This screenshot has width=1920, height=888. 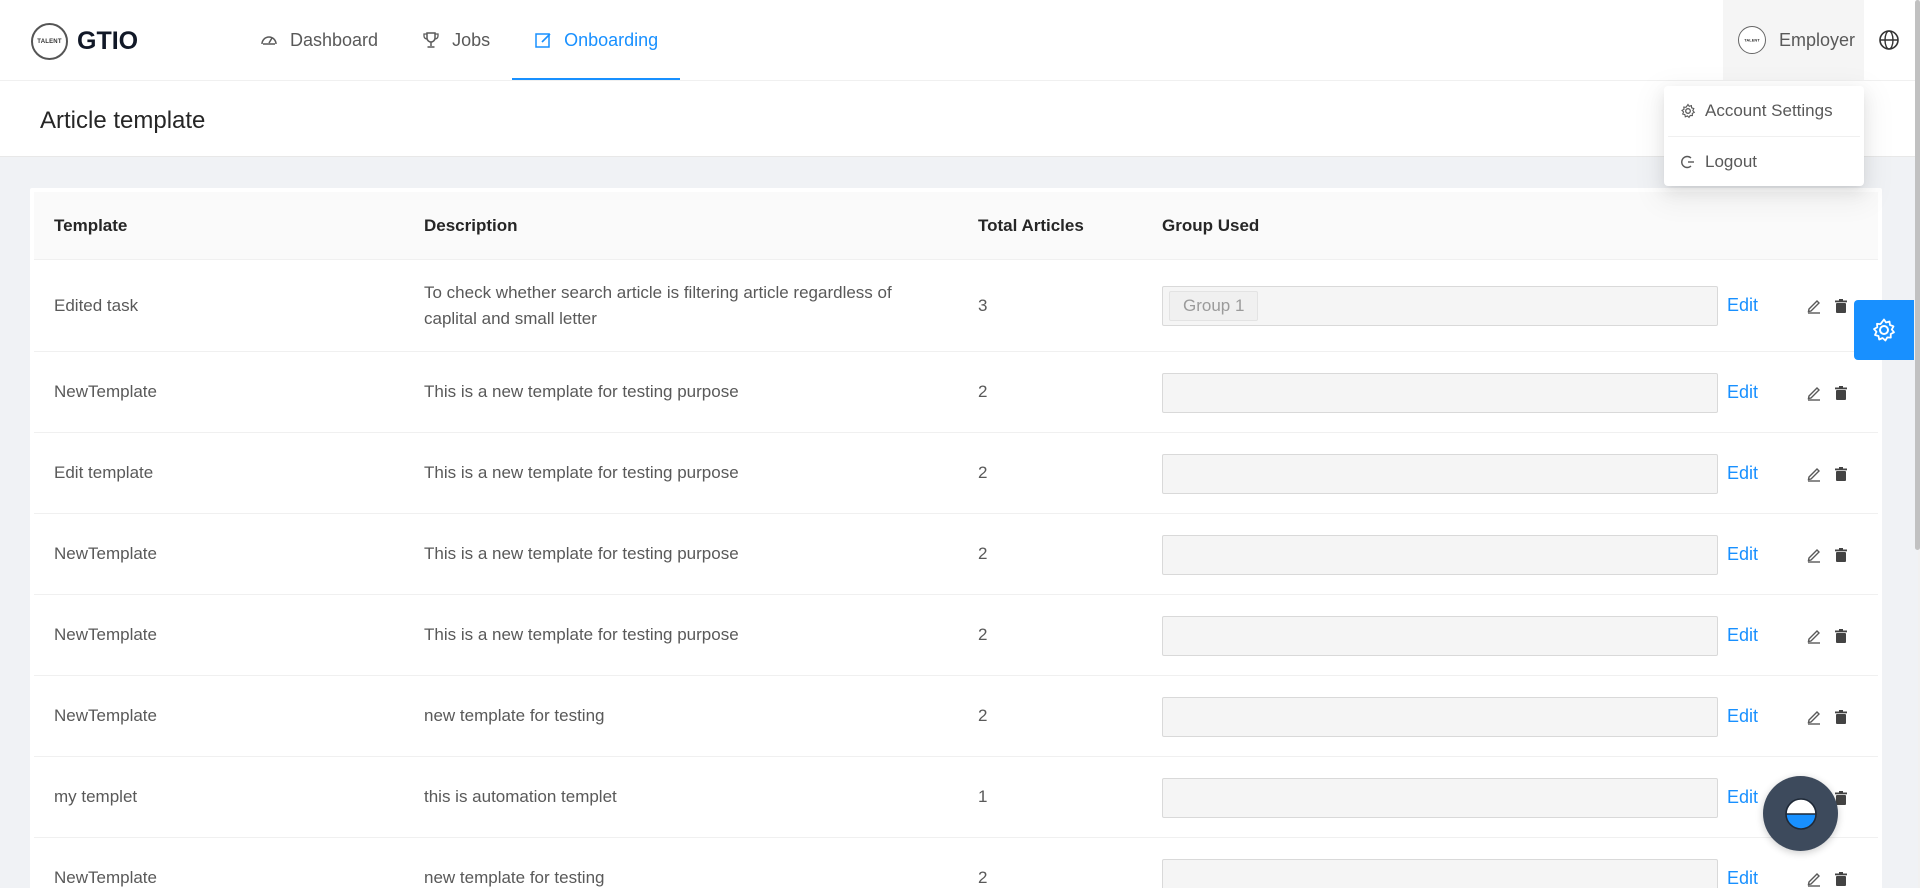 I want to click on nav-item-dashboard: Dashboard, so click(x=319, y=40).